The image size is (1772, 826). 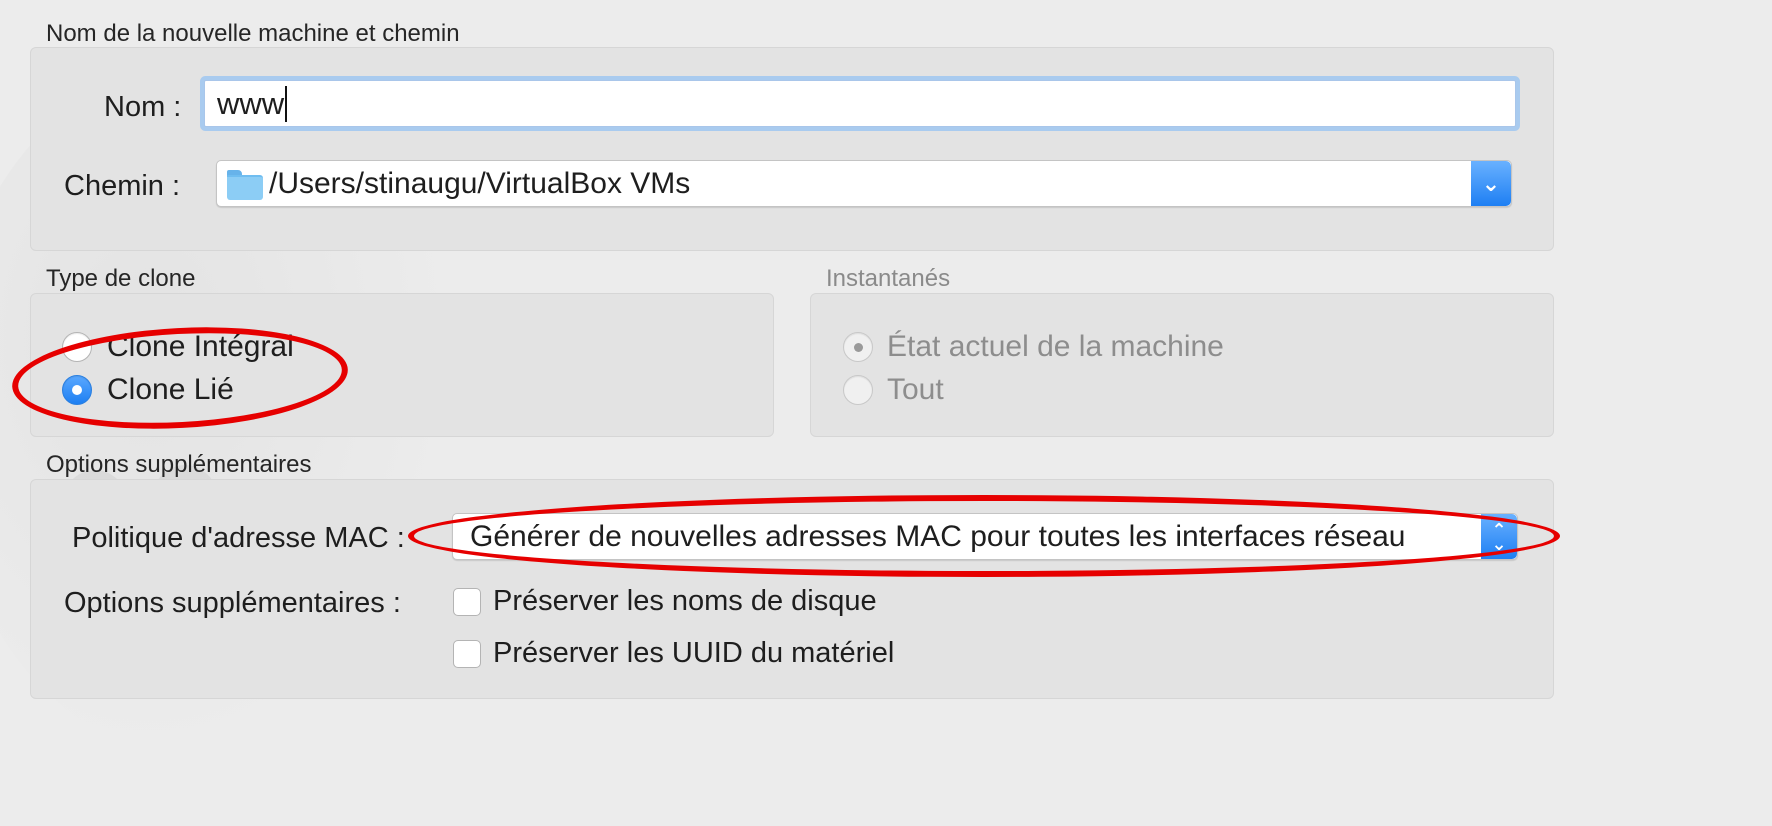 I want to click on path-label: Chemin :, so click(x=122, y=186).